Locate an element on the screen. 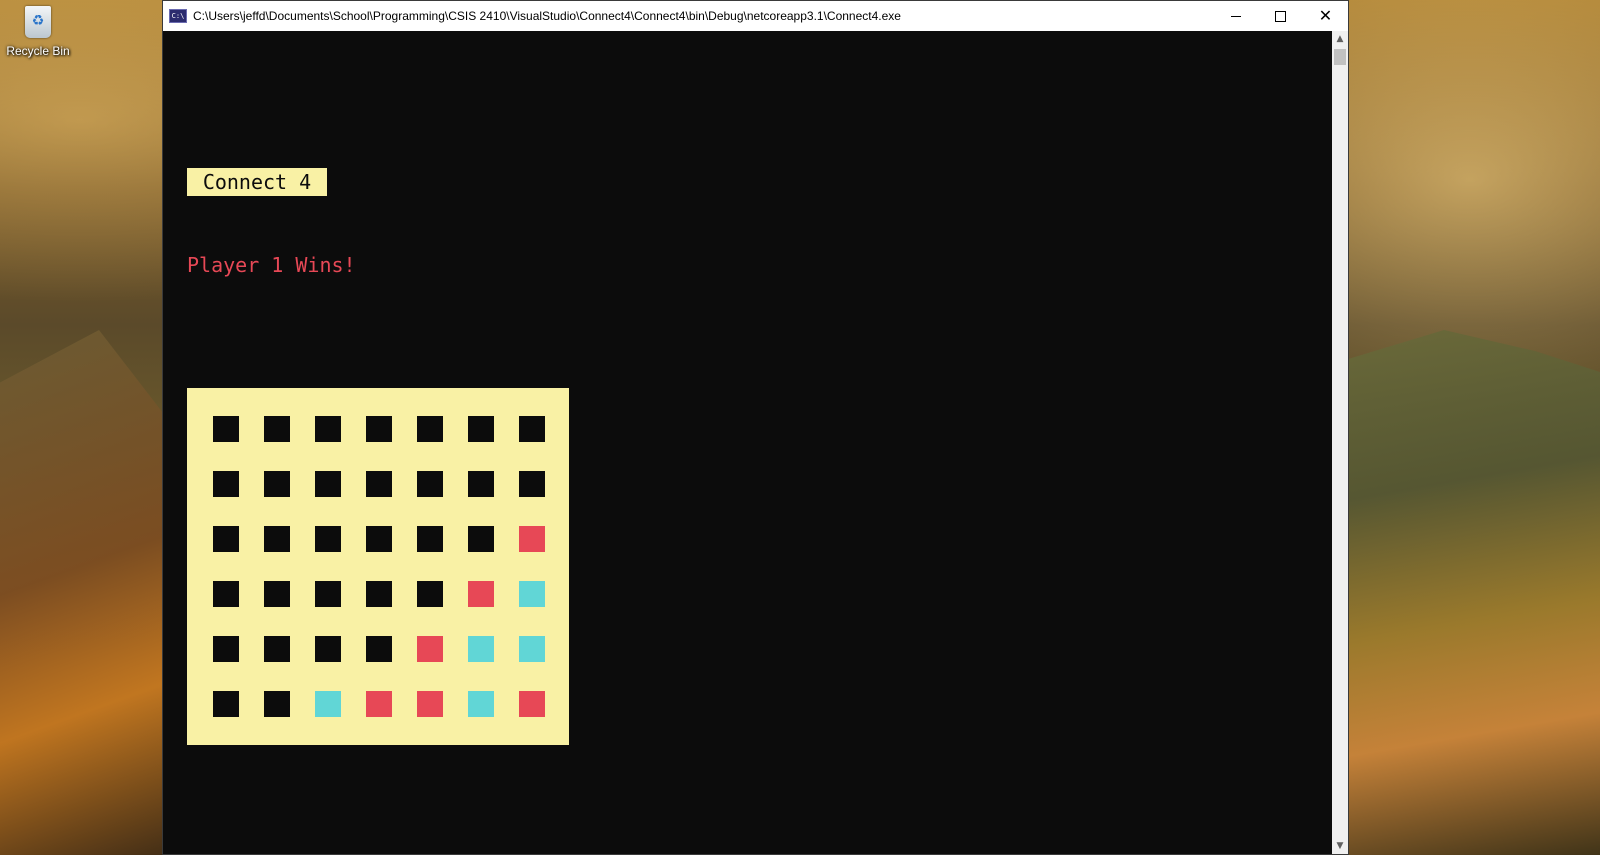 This screenshot has width=1600, height=855. close-icon: ✕ is located at coordinates (1325, 15).